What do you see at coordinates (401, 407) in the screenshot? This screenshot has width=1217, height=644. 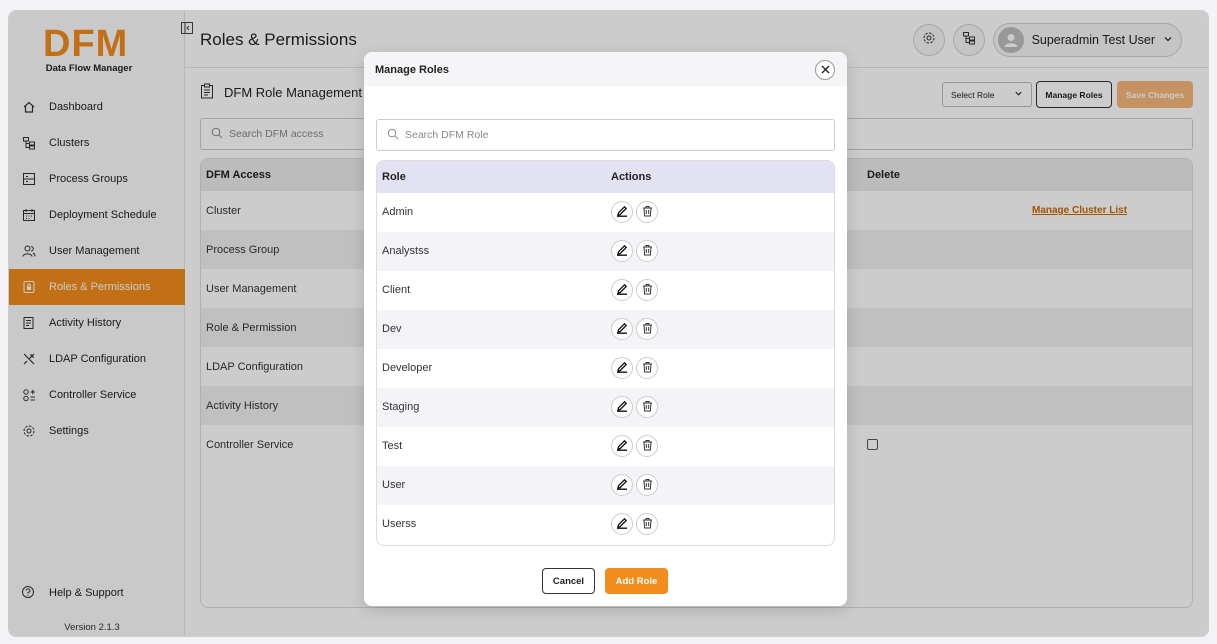 I see `role-name: Staging` at bounding box center [401, 407].